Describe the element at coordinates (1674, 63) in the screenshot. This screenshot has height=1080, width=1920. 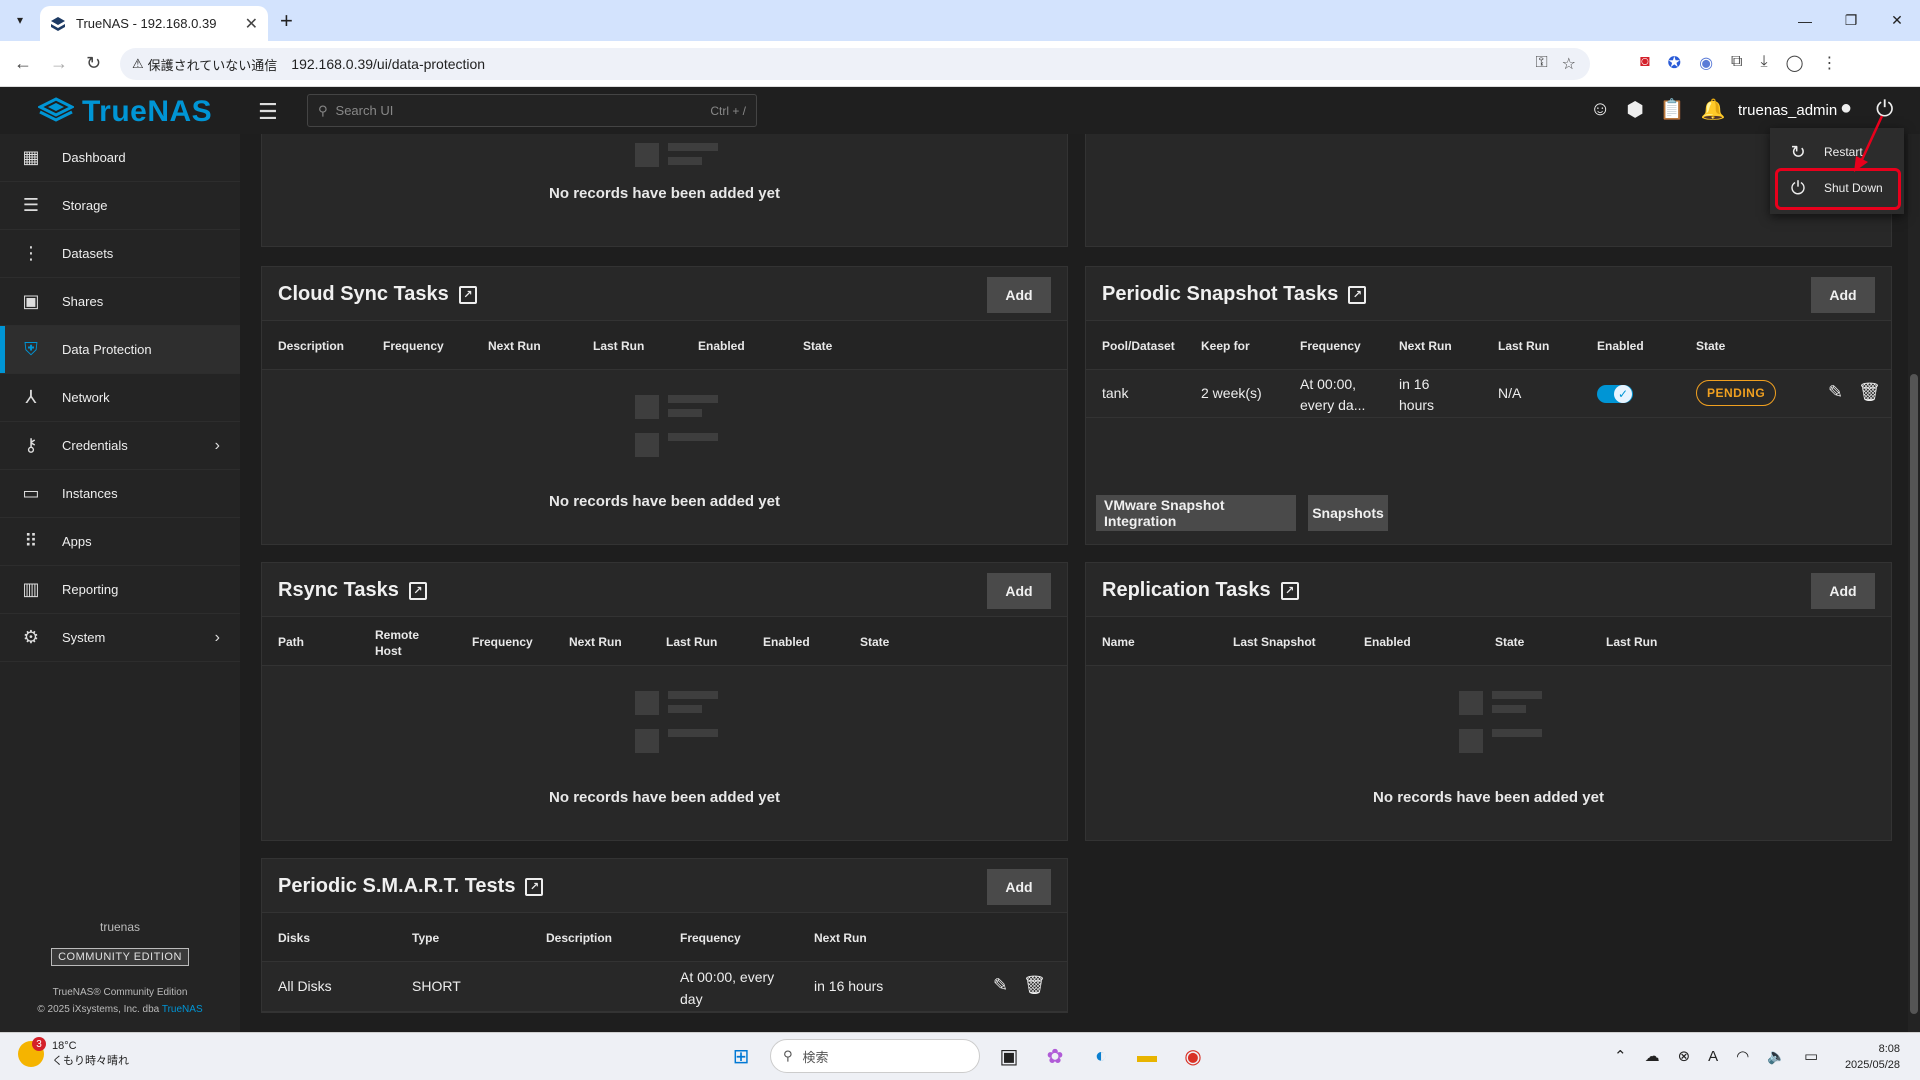
I see `extension-icon: ✪` at that location.